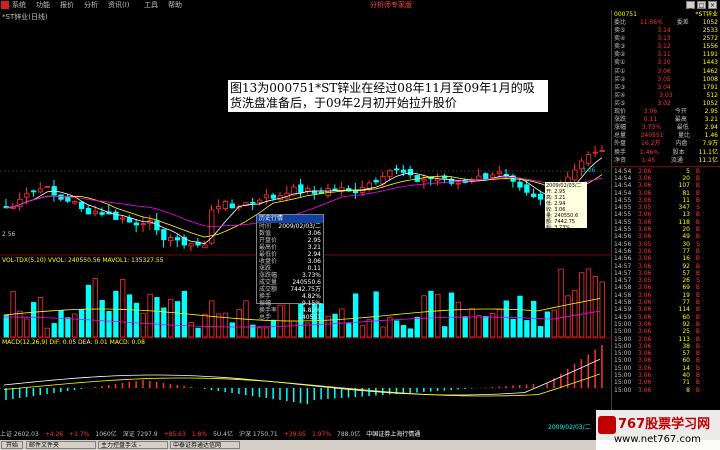 Image resolution: width=720 pixels, height=450 pixels. Describe the element at coordinates (710, 39) in the screenshot. I see `quote-volume: 2572` at that location.